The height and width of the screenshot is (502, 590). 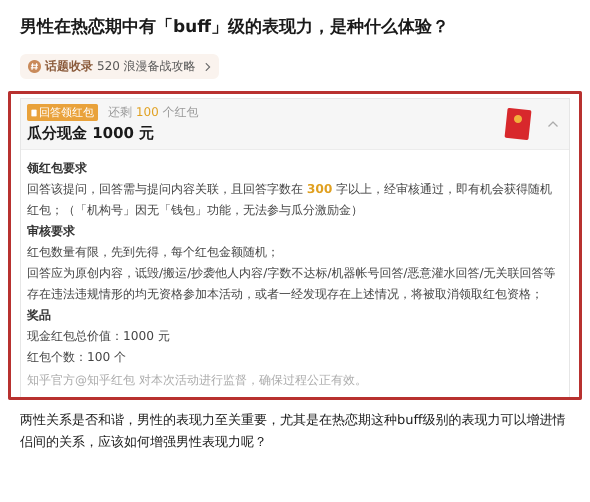 What do you see at coordinates (292, 284) in the screenshot?
I see `rule-text: 回答应为原创内容，诋毁/搬运/抄袭他人内容/字数不达标/机器帐号回答/恶意灌水回答/无关联回答等存在违法违规情形的均无资格参加本活动，或者一经发现存在上述情况，将被取消领取红包资格；` at bounding box center [292, 284].